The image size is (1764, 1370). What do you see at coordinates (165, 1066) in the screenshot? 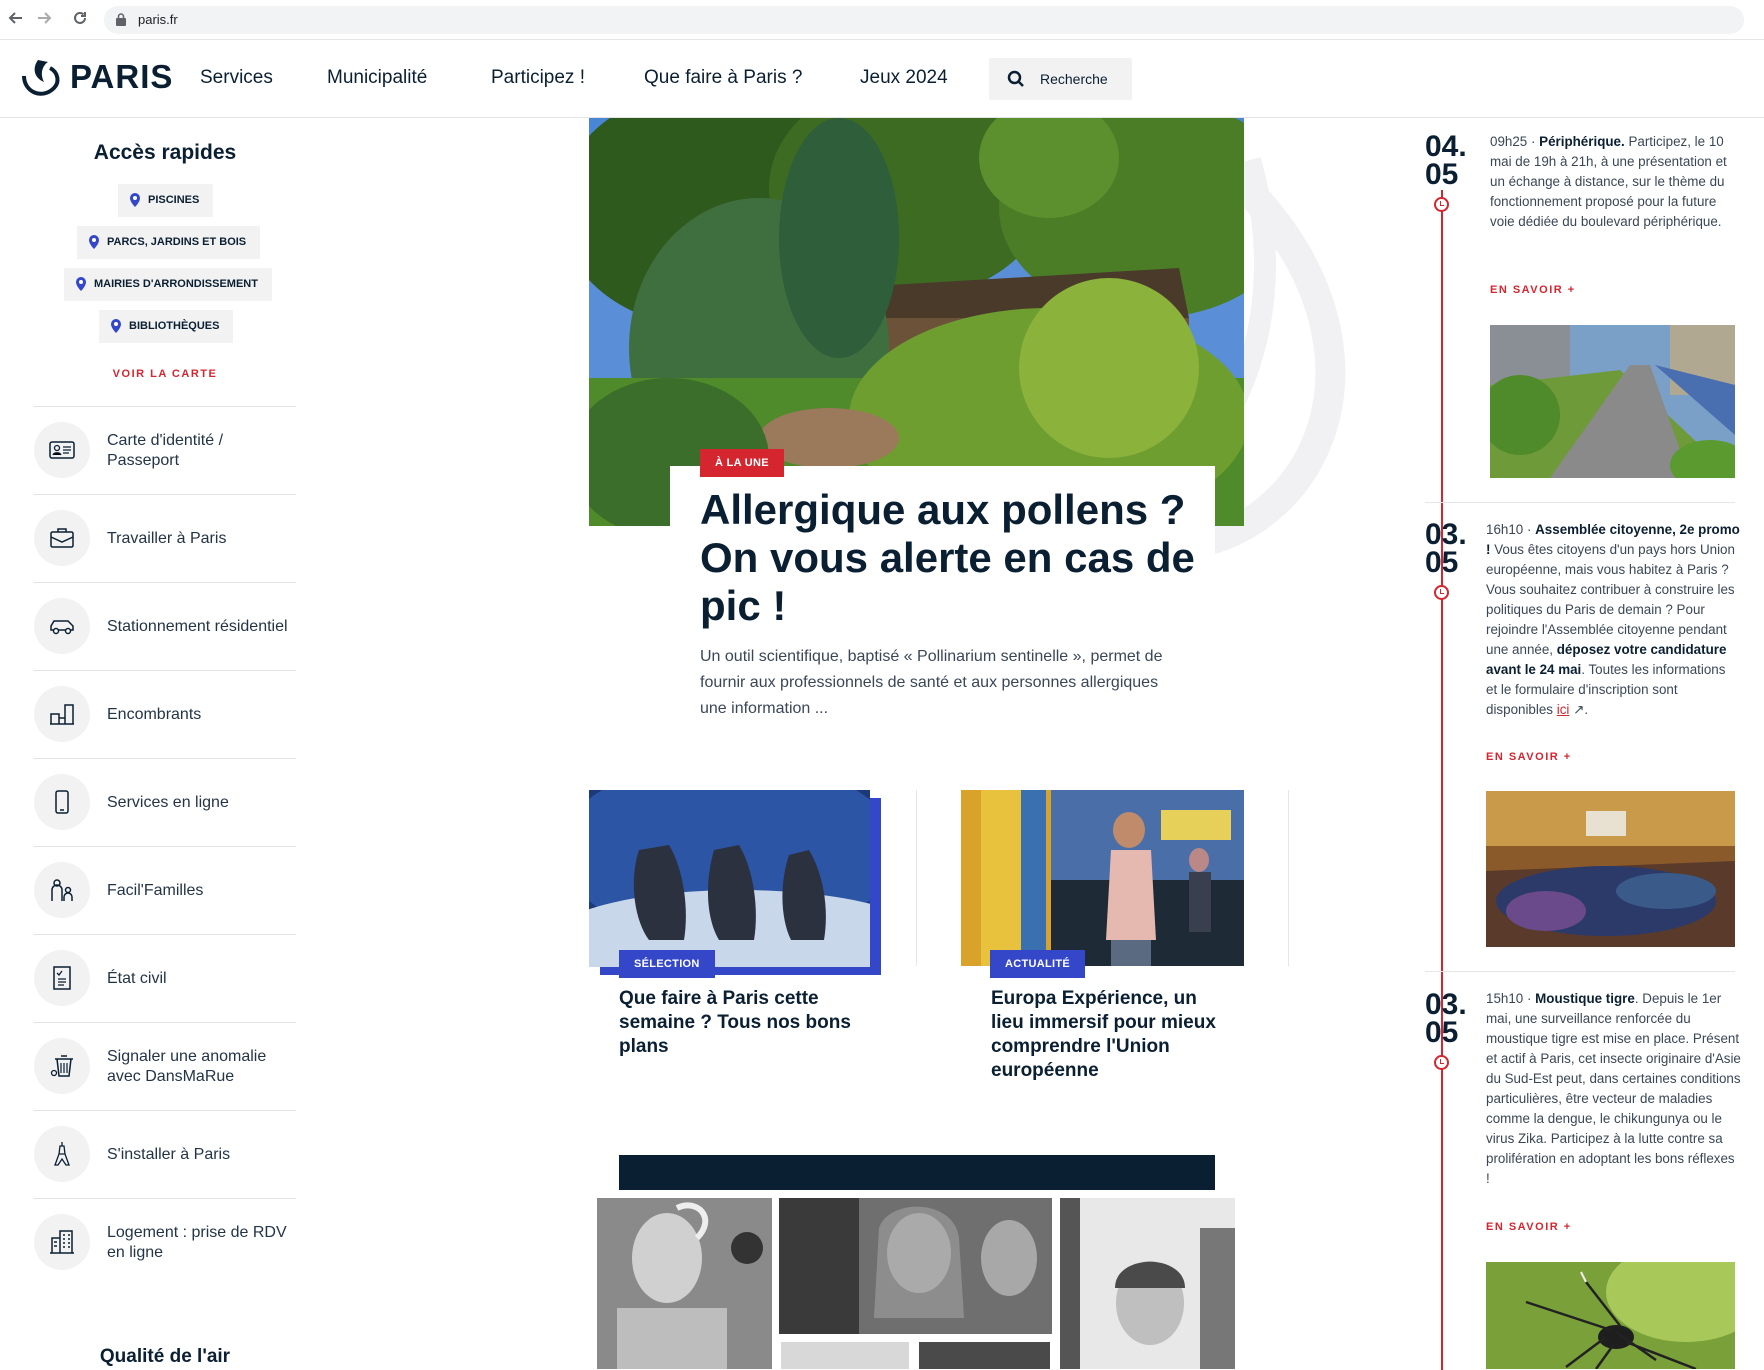
I see `service-item-dansmarue: Signaler une anomalie avec DansMaRue` at bounding box center [165, 1066].